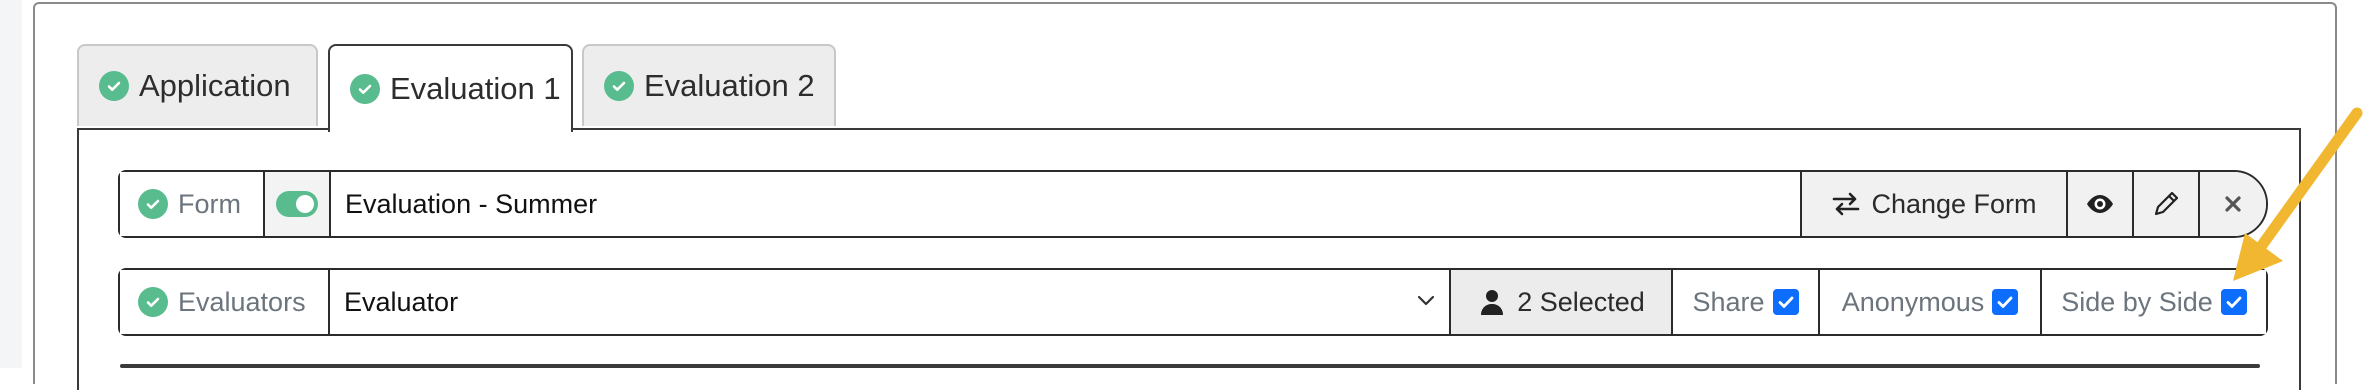 This screenshot has height=390, width=2364. I want to click on tab-application: Application, so click(197, 85).